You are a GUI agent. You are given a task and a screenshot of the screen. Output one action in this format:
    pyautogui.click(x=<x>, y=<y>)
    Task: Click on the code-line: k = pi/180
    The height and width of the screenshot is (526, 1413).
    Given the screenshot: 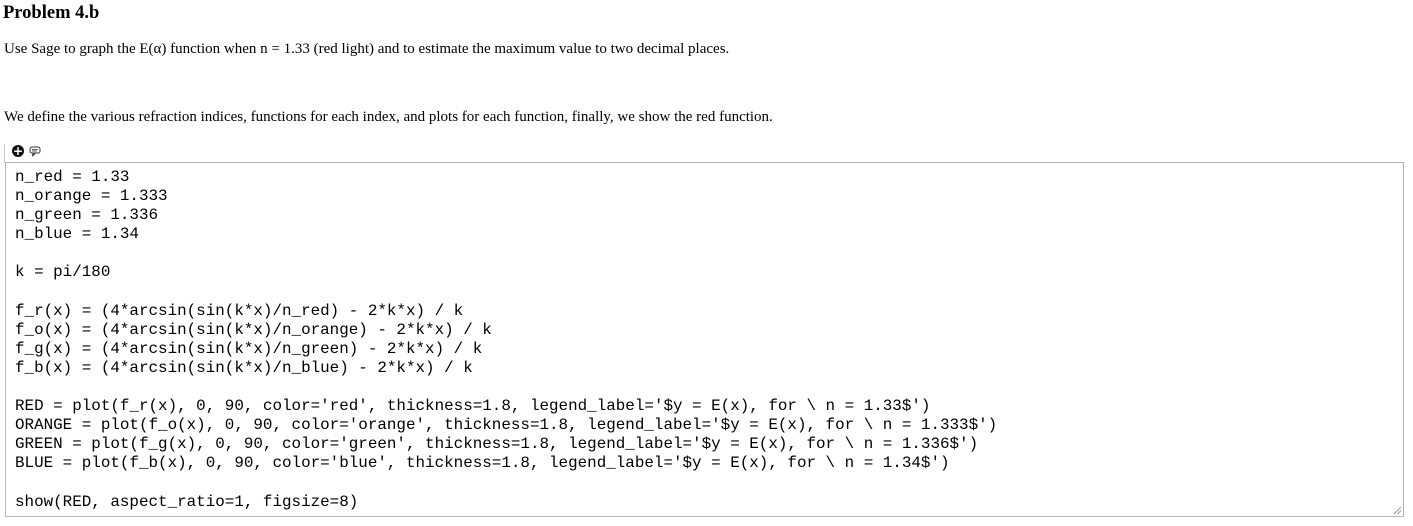 What is the action you would take?
    pyautogui.click(x=63, y=272)
    